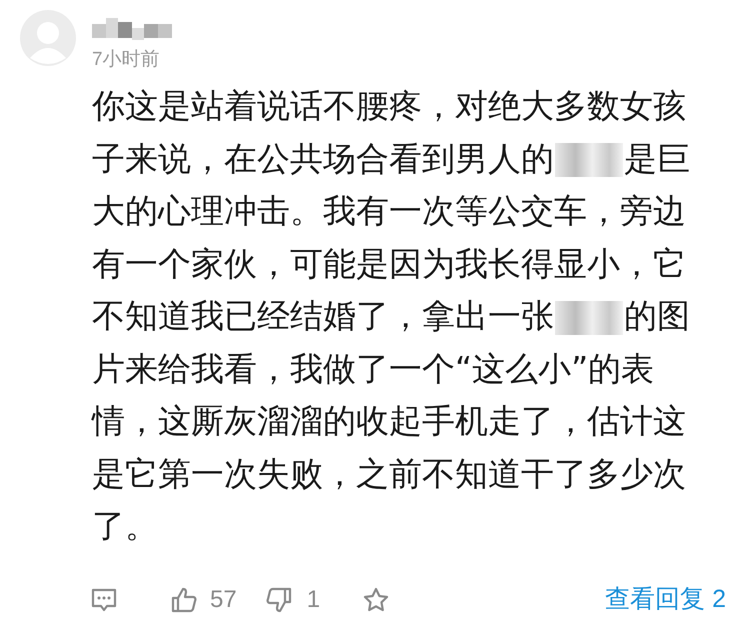 Image resolution: width=750 pixels, height=632 pixels. I want to click on comment-icon, so click(104, 600).